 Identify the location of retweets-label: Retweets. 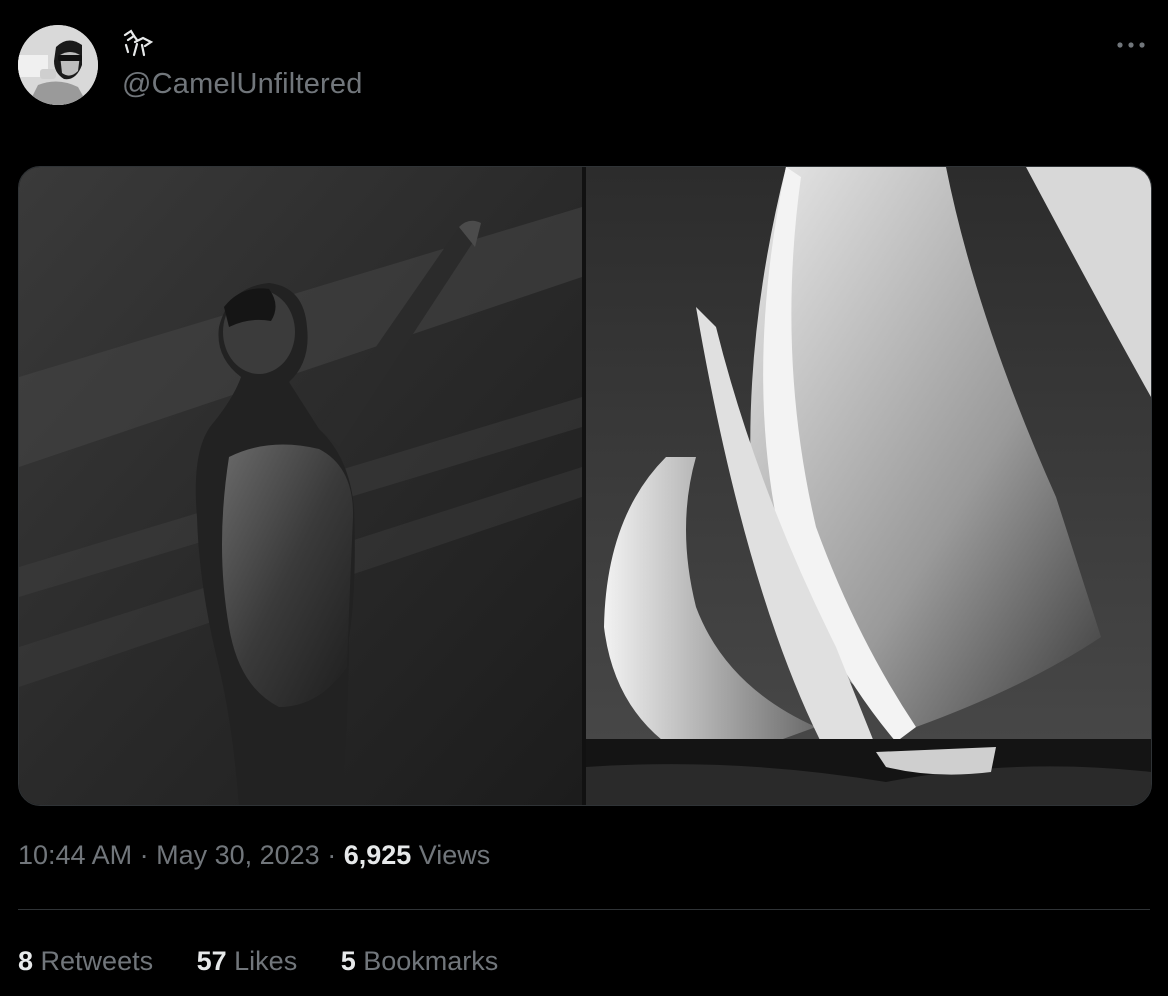
(93, 961).